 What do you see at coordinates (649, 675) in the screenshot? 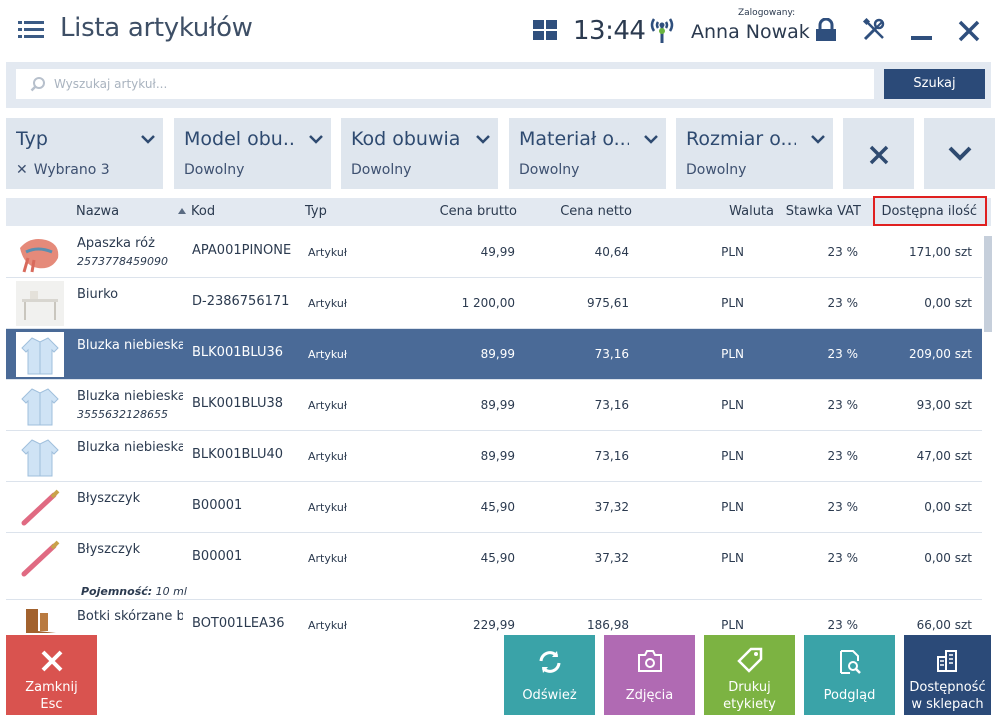
I see `photos-button: Zdjęcia` at bounding box center [649, 675].